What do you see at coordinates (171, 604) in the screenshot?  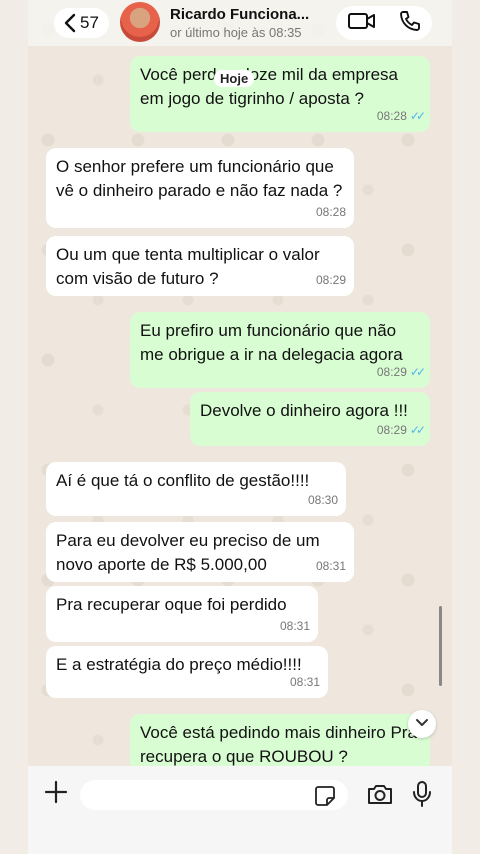 I see `message-text: Pra recuperar oque foi perdido` at bounding box center [171, 604].